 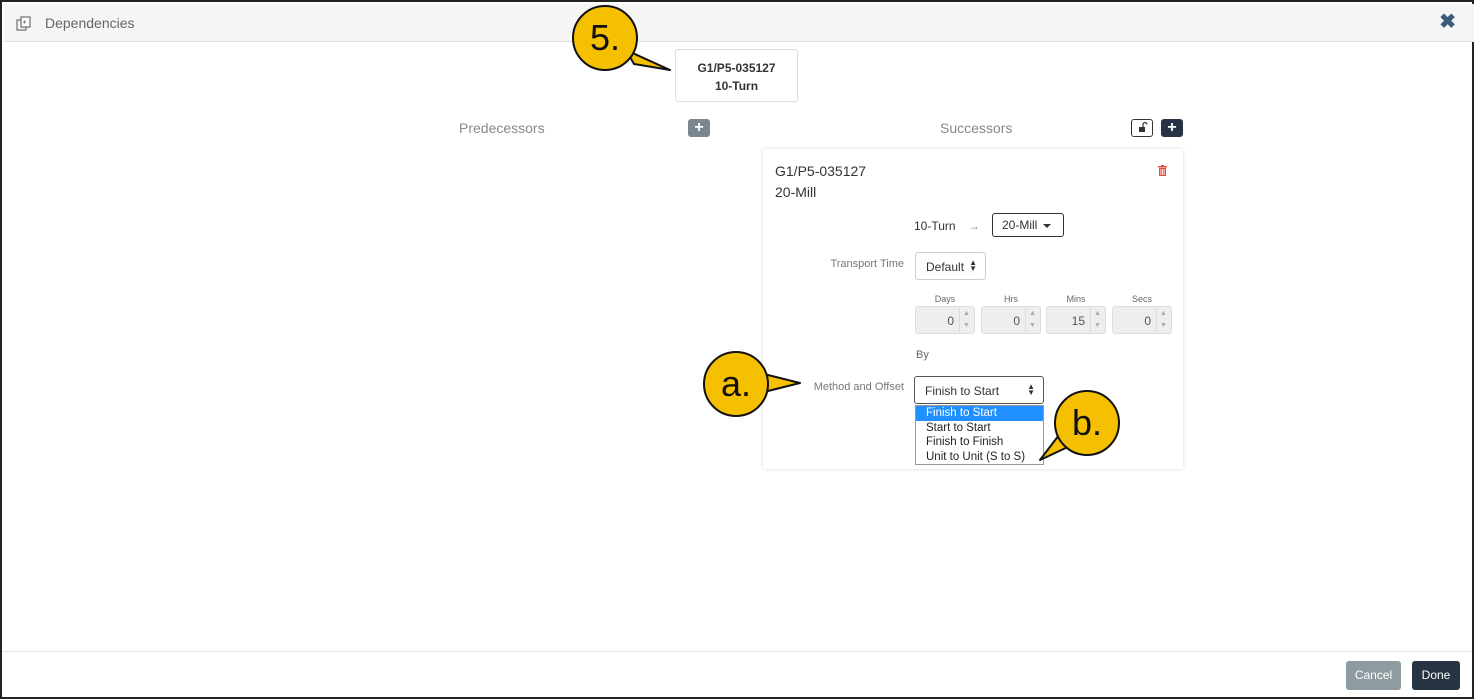 I want to click on secs-value: 0, so click(x=1147, y=321).